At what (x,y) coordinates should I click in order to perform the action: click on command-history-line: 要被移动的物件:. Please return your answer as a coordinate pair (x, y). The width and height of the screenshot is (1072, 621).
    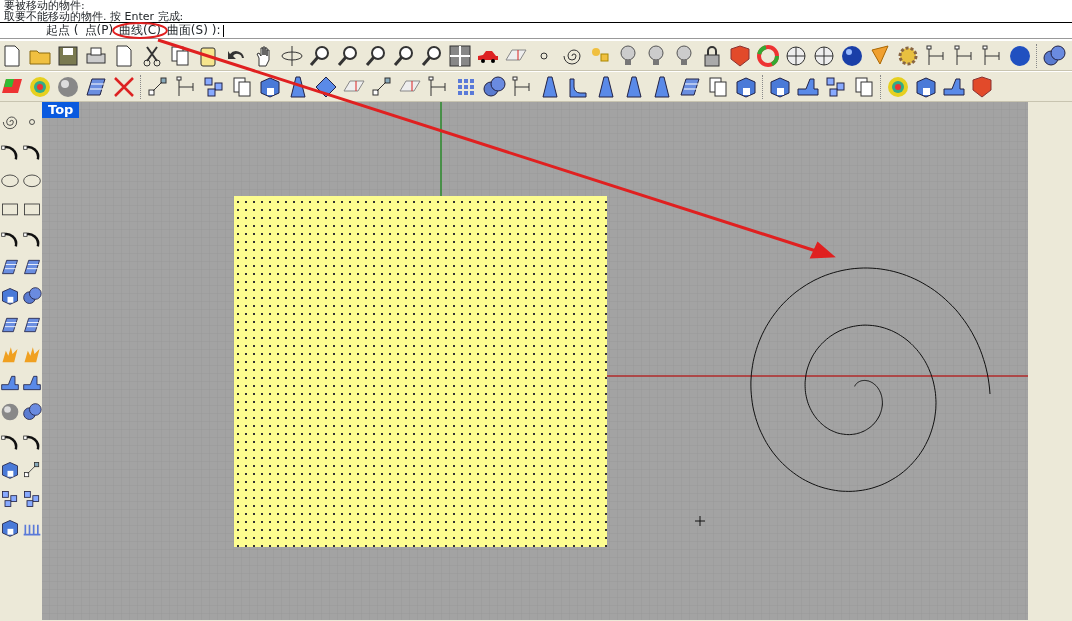
    Looking at the image, I should click on (44, 5).